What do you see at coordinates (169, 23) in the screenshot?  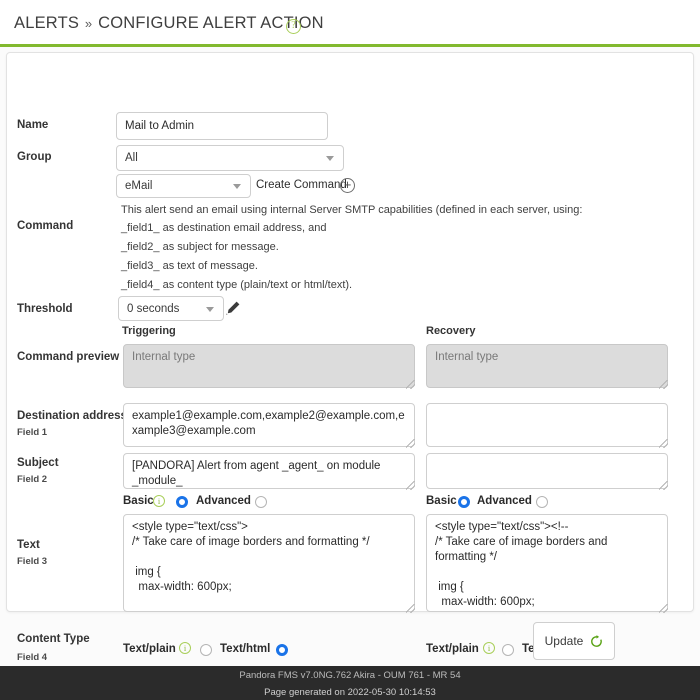 I see `breadcrumb: ALERTS » CONFIGURE ALERT ACTION` at bounding box center [169, 23].